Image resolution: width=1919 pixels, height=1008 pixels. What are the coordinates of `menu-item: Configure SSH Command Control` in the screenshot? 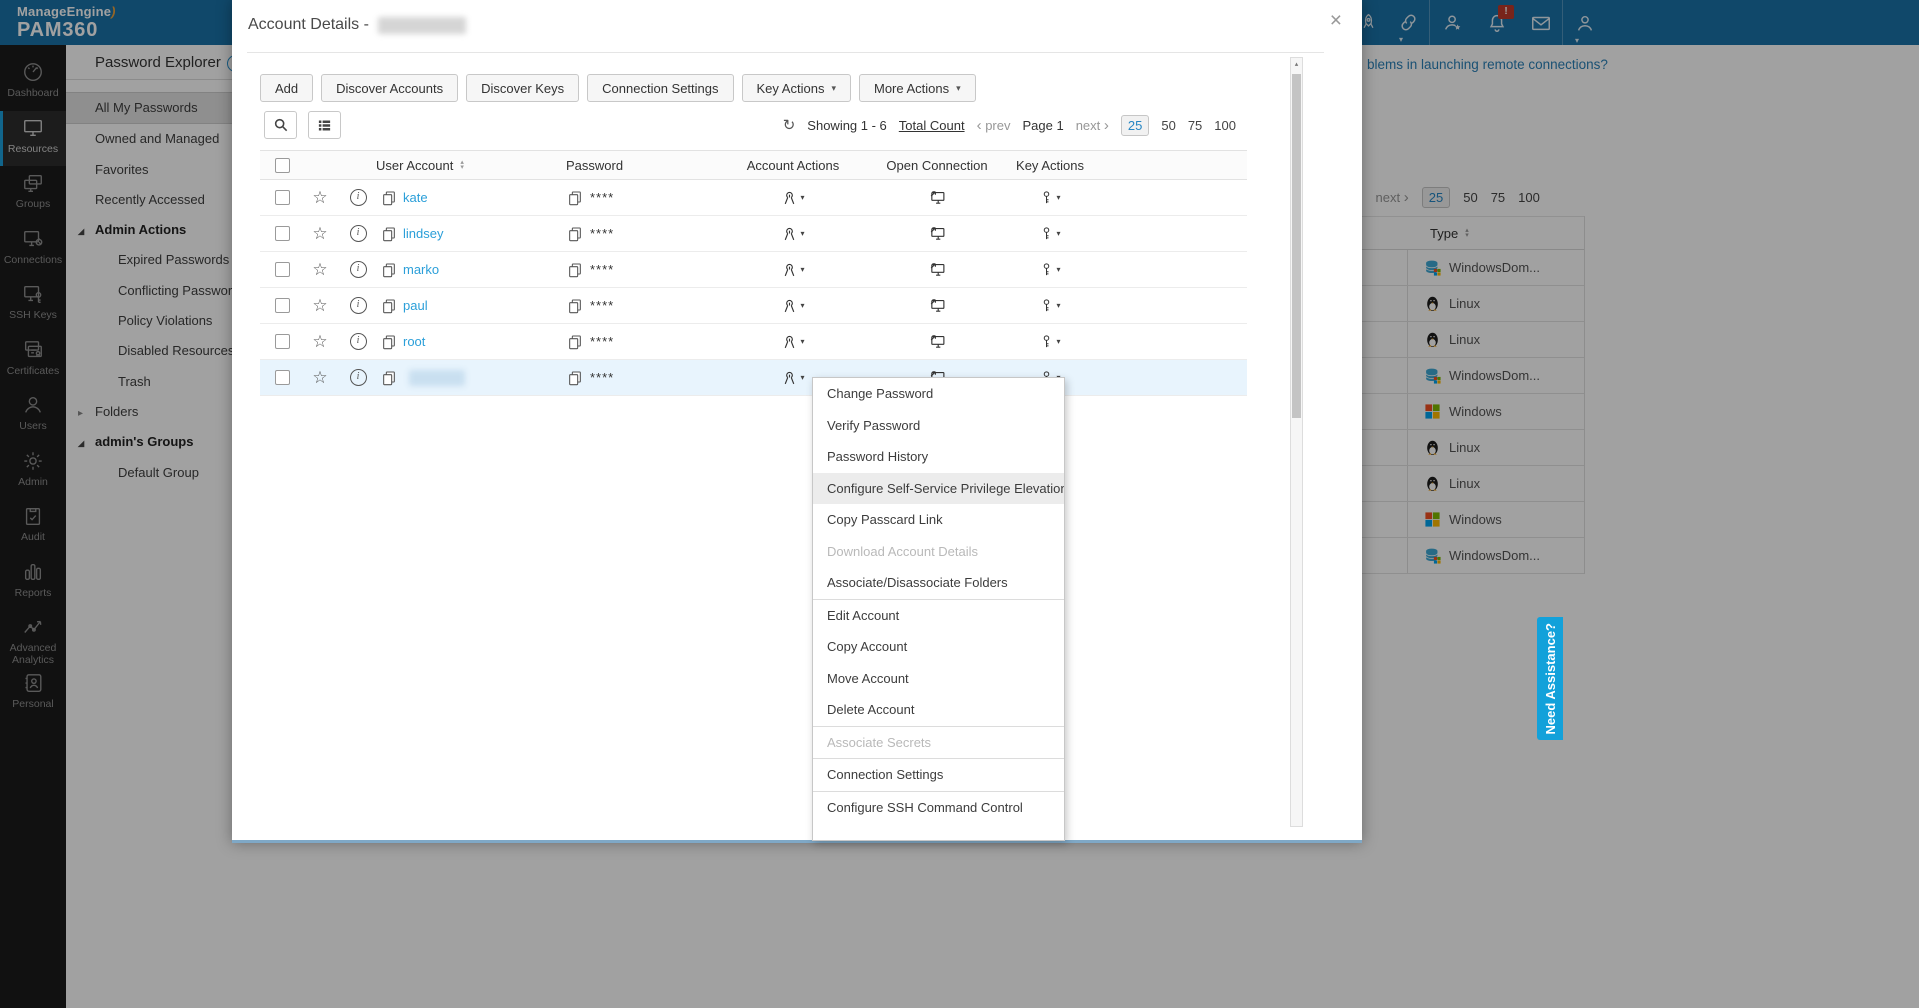 It's located at (938, 807).